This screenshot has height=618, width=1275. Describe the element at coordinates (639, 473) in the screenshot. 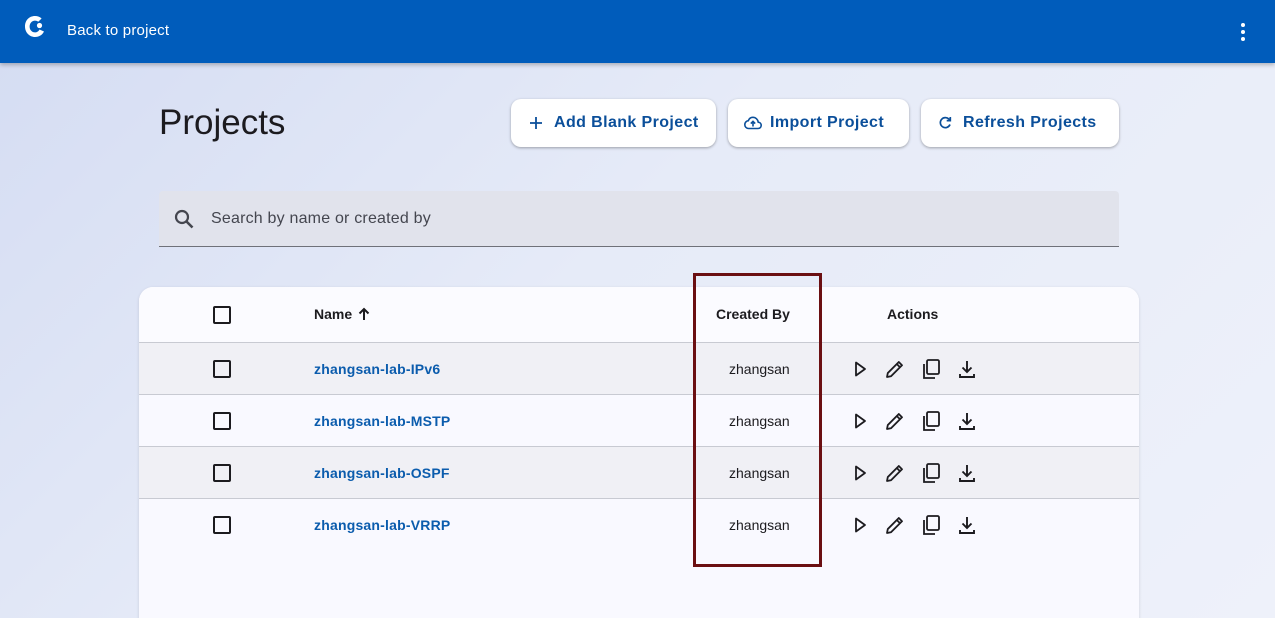

I see `table-row: zhangsan-lab-OSPF zhangsan` at that location.